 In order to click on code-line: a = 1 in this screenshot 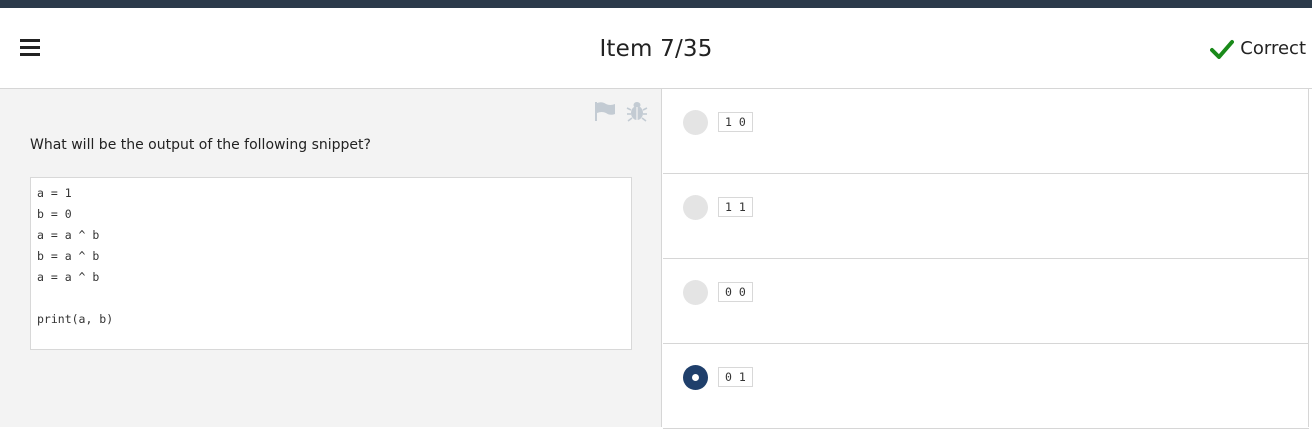, I will do `click(54, 193)`.